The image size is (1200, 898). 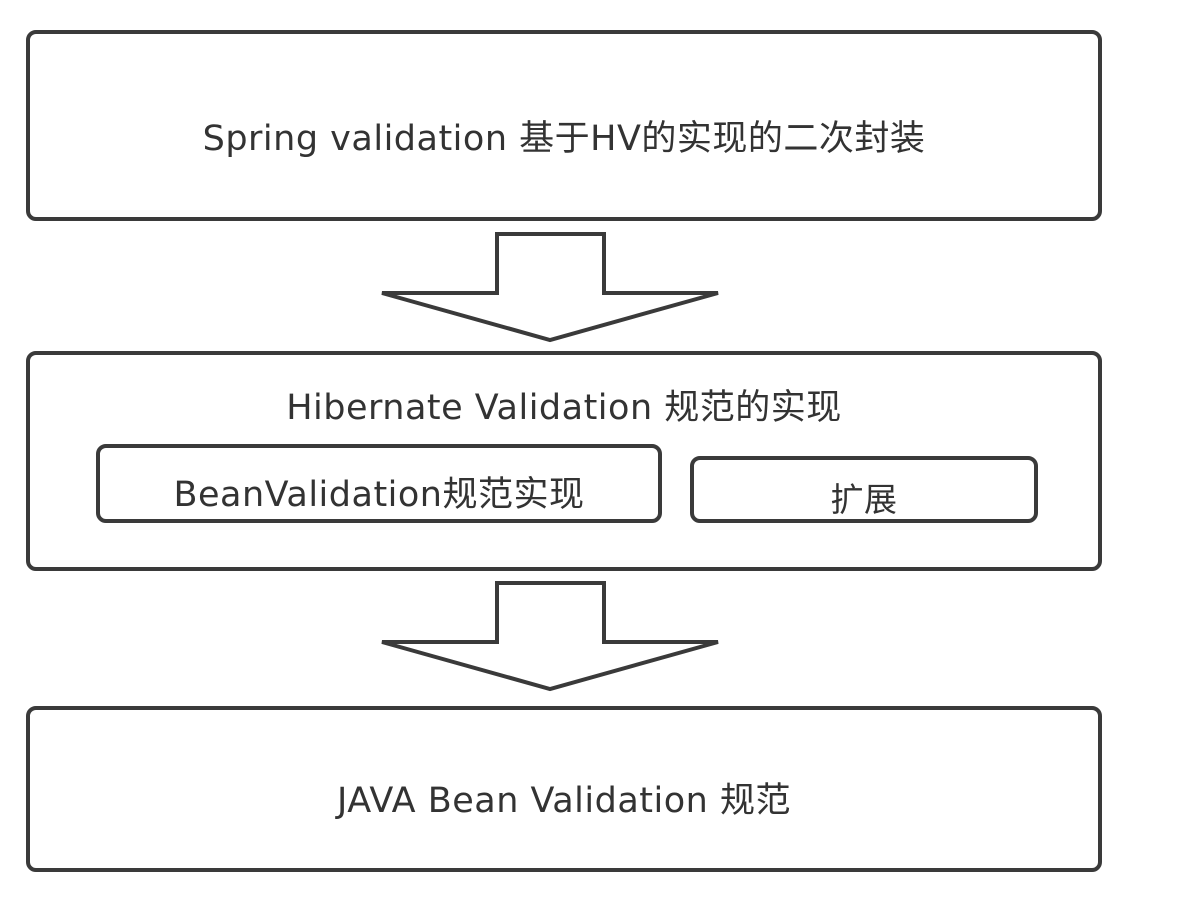 What do you see at coordinates (564, 801) in the screenshot?
I see `java-bean-validation-label: JAVA Bean Validation 规范` at bounding box center [564, 801].